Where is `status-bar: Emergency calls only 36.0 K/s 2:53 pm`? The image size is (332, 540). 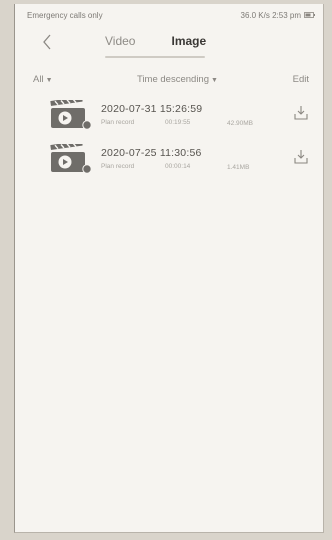
status-bar: Emergency calls only 36.0 K/s 2:53 pm is located at coordinates (169, 15).